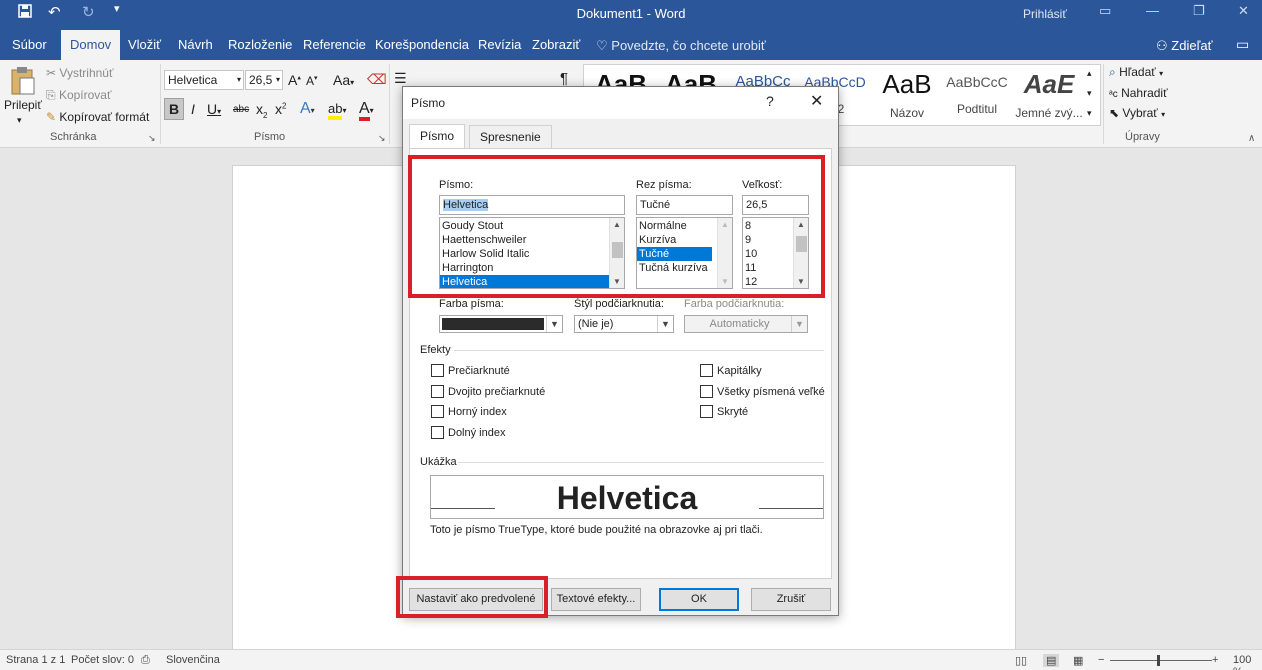  What do you see at coordinates (791, 599) in the screenshot?
I see `cancel-button: Zrušiť` at bounding box center [791, 599].